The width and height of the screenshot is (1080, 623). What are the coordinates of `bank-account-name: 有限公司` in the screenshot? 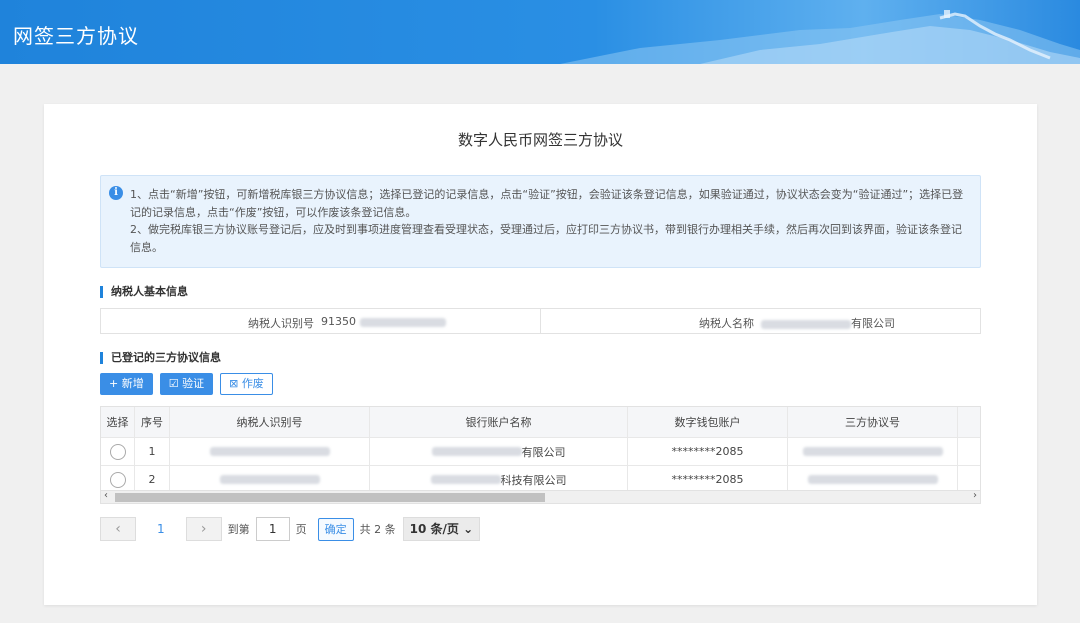 It's located at (543, 452).